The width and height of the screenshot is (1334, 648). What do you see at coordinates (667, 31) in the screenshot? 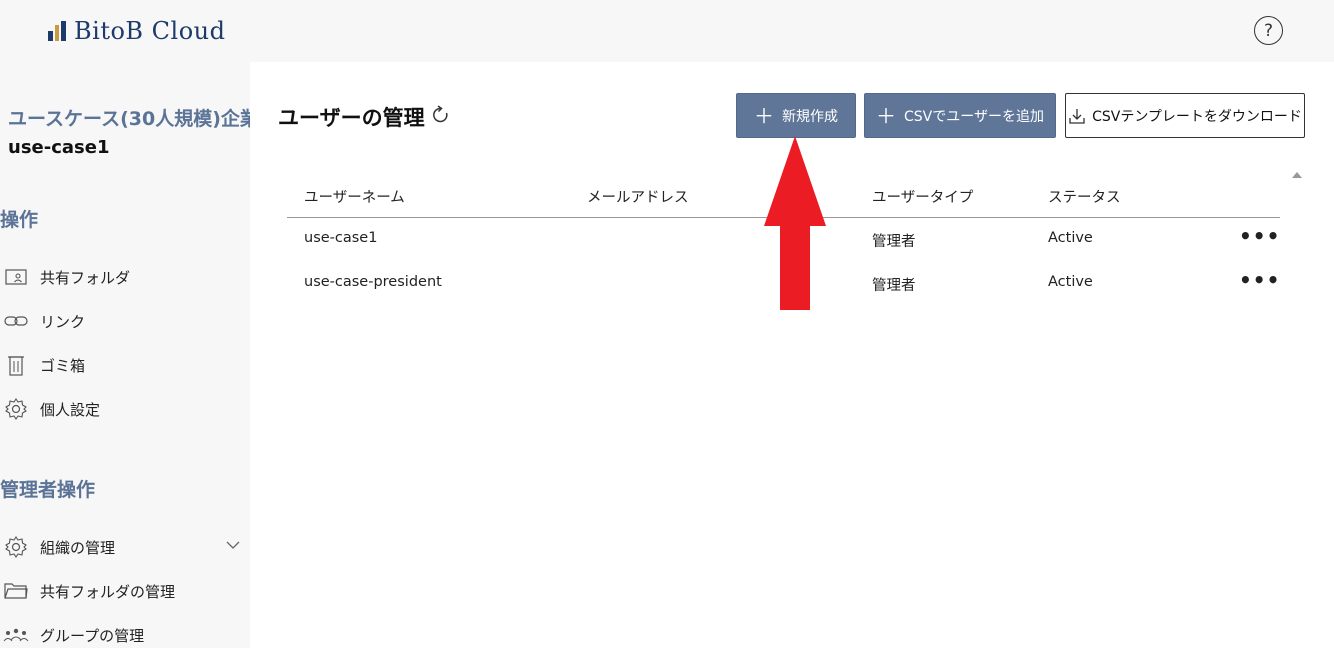
I see `app-header: BitoB Cloud ?` at bounding box center [667, 31].